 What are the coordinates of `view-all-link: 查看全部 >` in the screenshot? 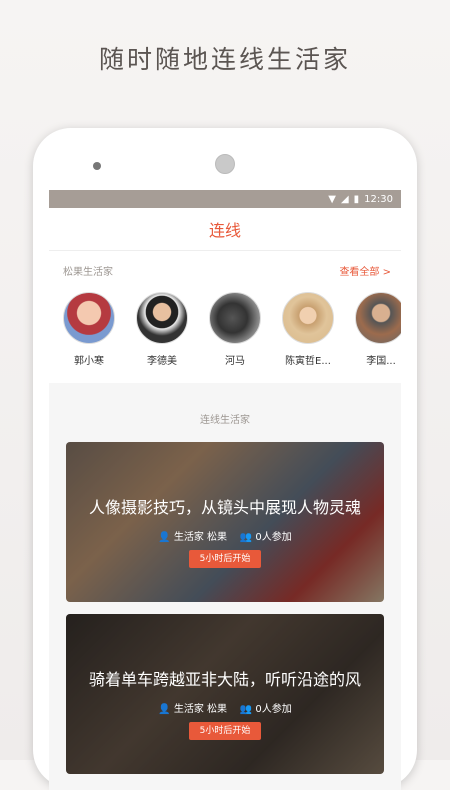 It's located at (365, 270).